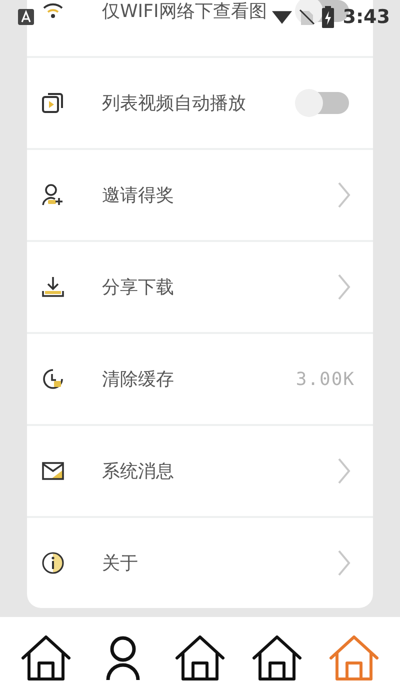  What do you see at coordinates (53, 103) in the screenshot?
I see `video-icon` at bounding box center [53, 103].